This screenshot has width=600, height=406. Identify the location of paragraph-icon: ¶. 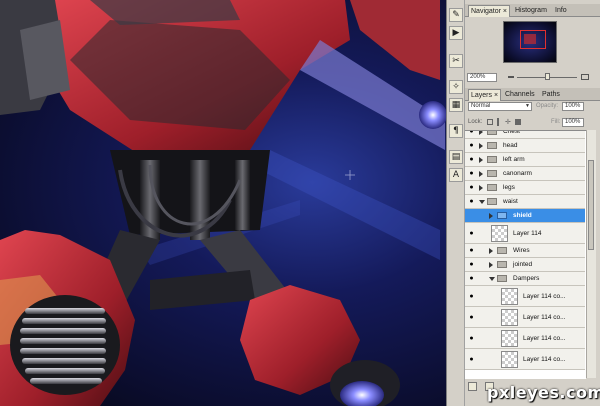
(456, 131).